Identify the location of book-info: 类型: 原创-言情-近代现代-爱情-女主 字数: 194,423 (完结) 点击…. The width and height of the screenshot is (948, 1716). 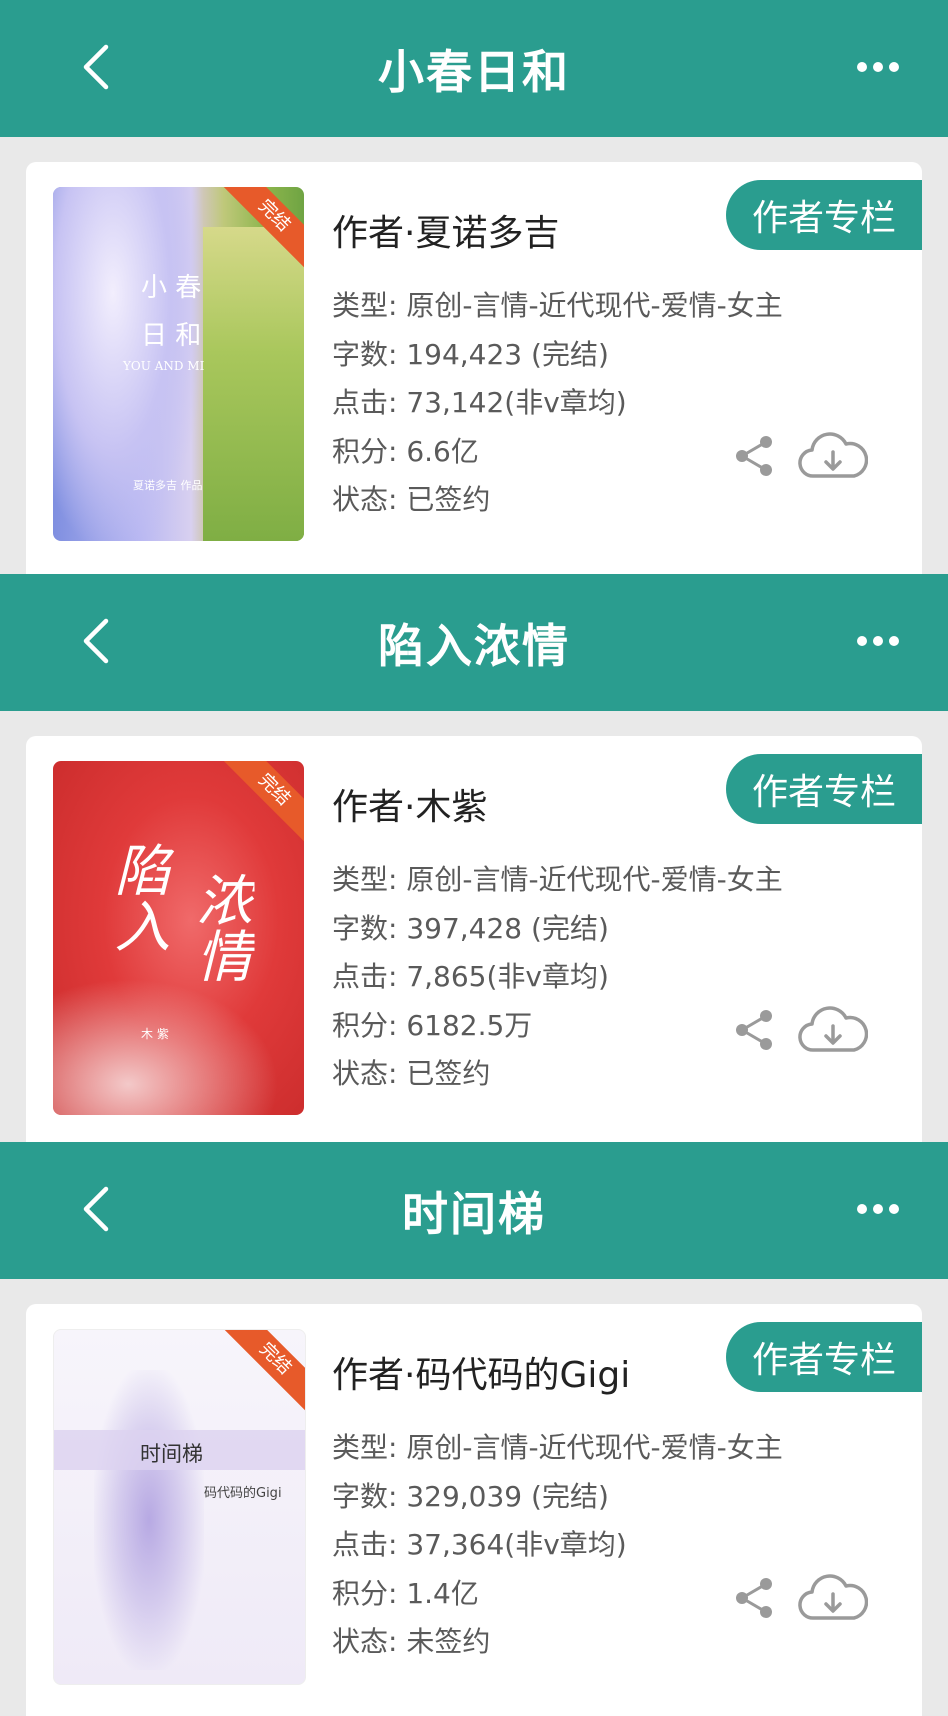
(557, 403).